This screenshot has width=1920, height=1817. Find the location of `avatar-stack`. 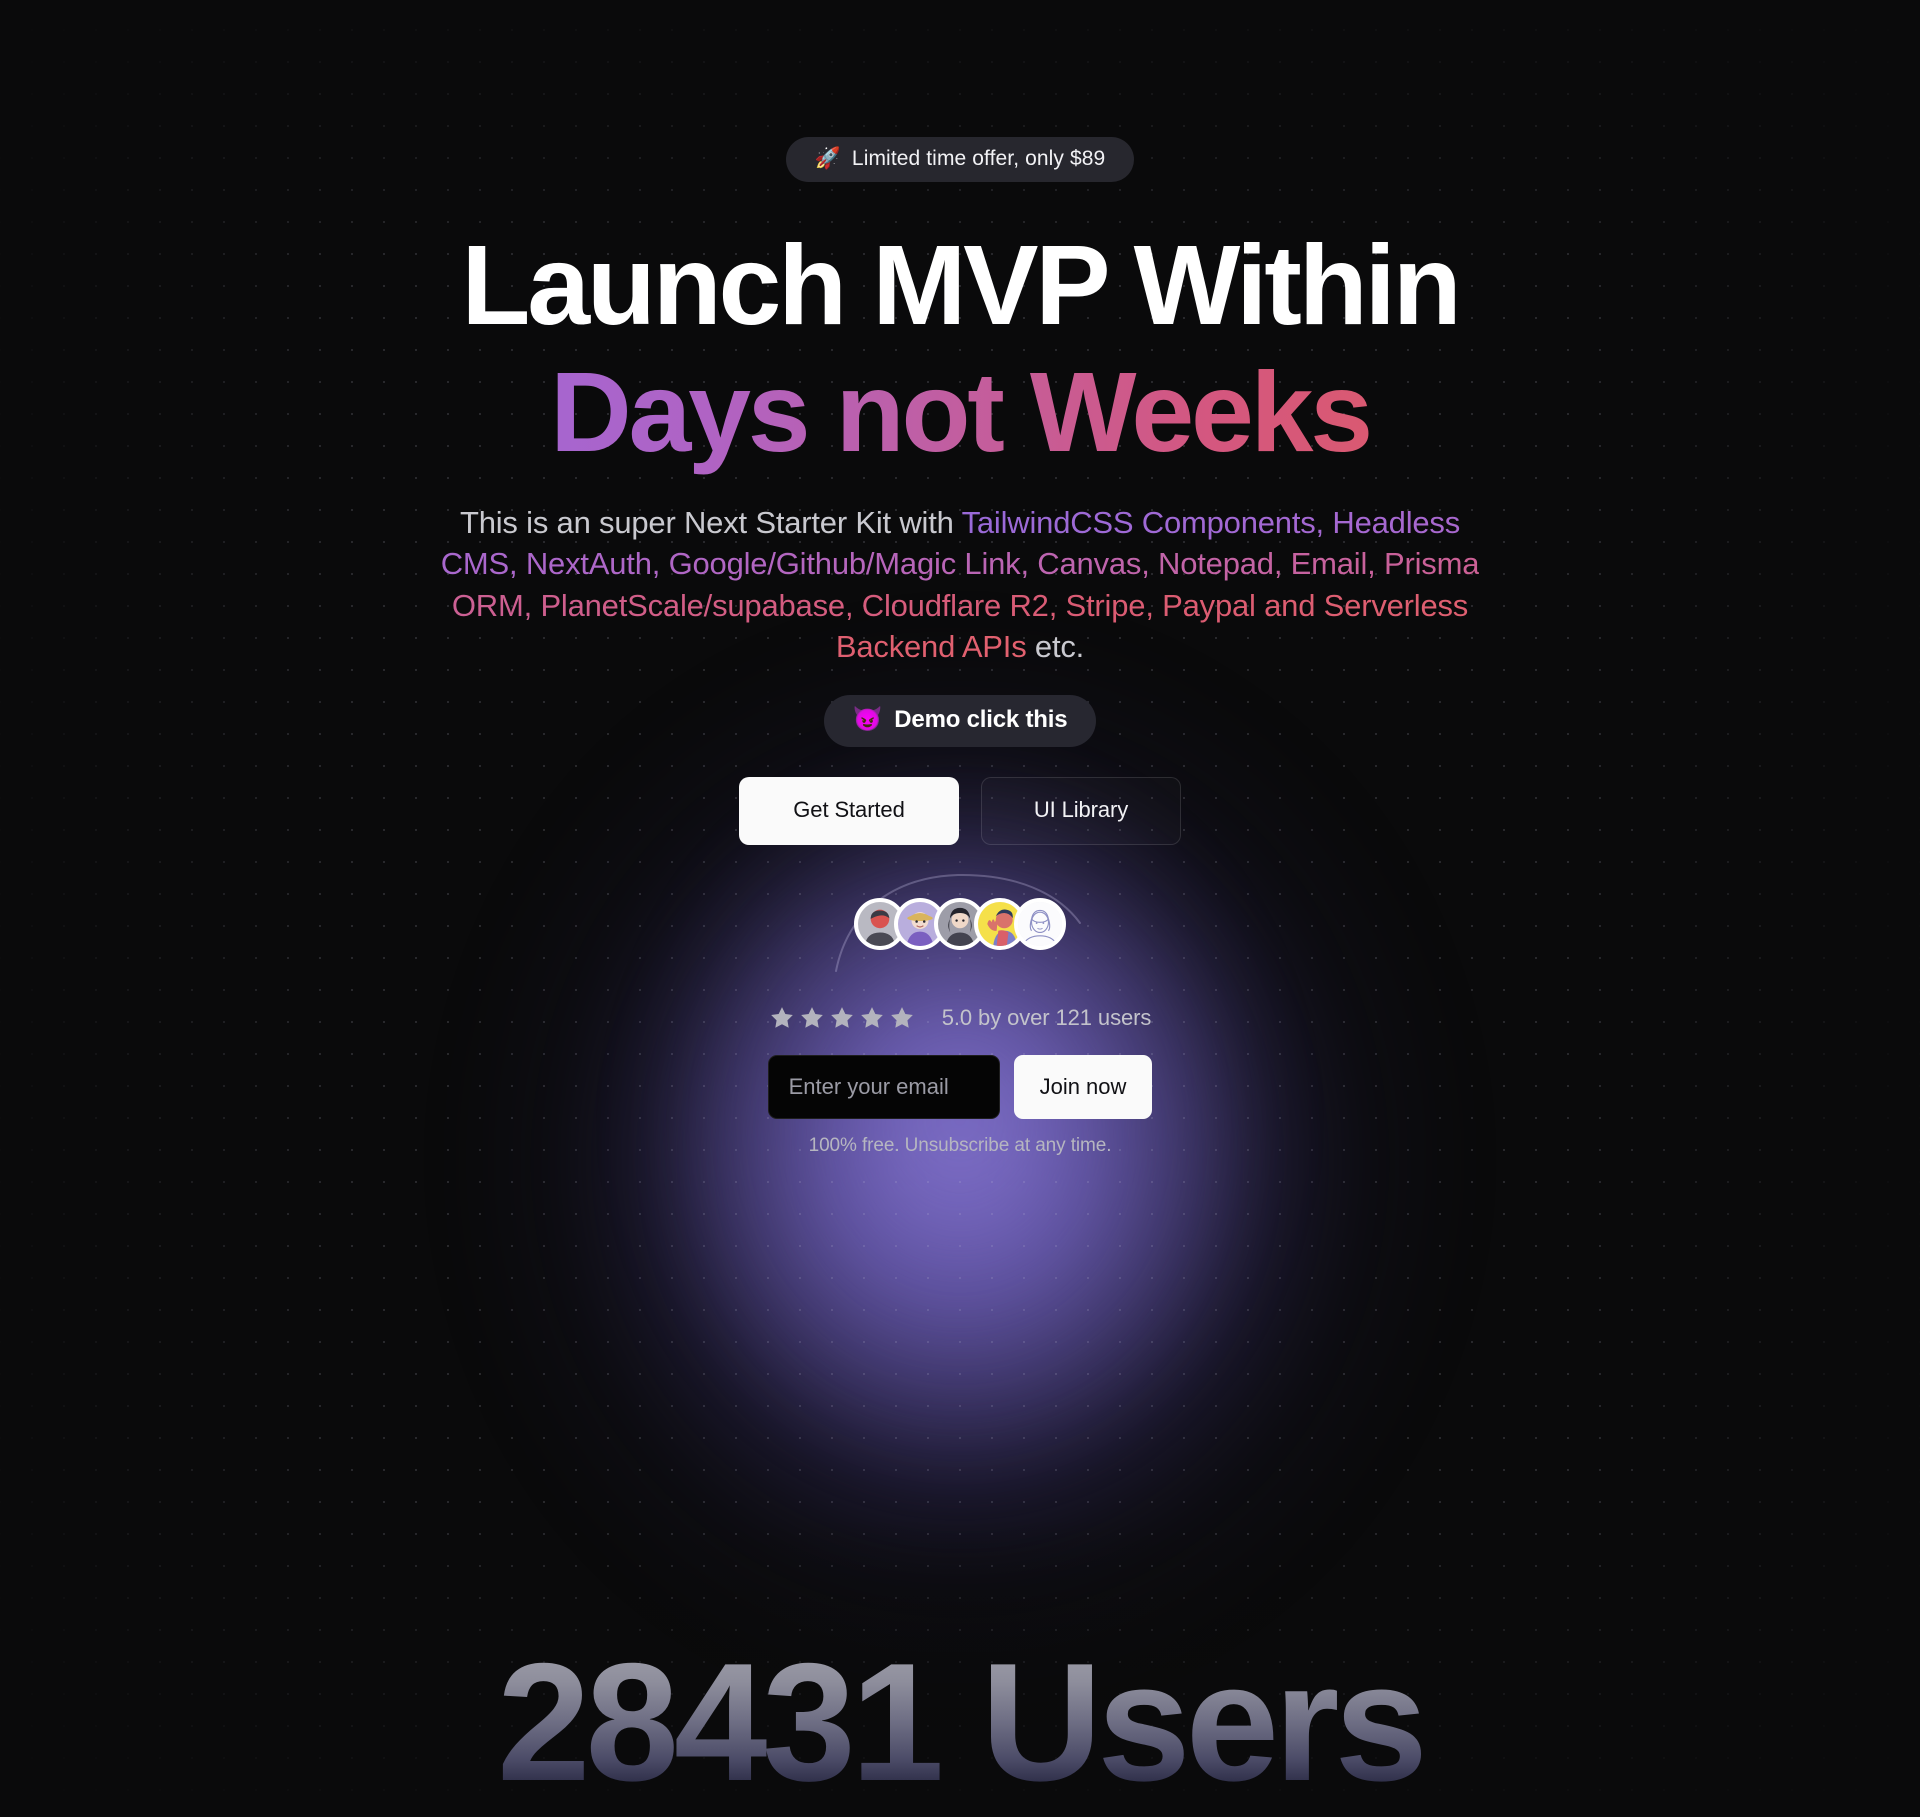

avatar-stack is located at coordinates (960, 923).